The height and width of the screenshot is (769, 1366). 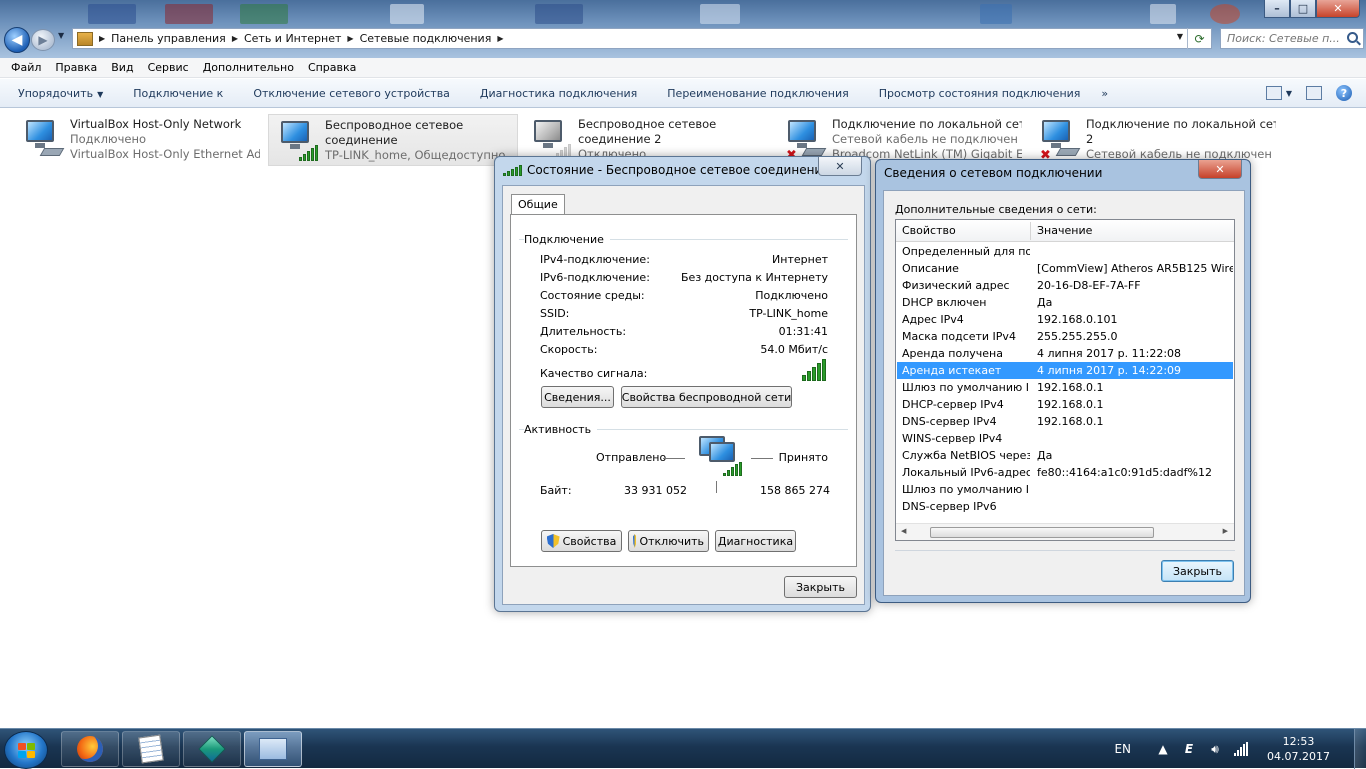 What do you see at coordinates (1065, 387) in the screenshot?
I see `list-item: Шлюз по умолчанию IP... 192.168.0.1` at bounding box center [1065, 387].